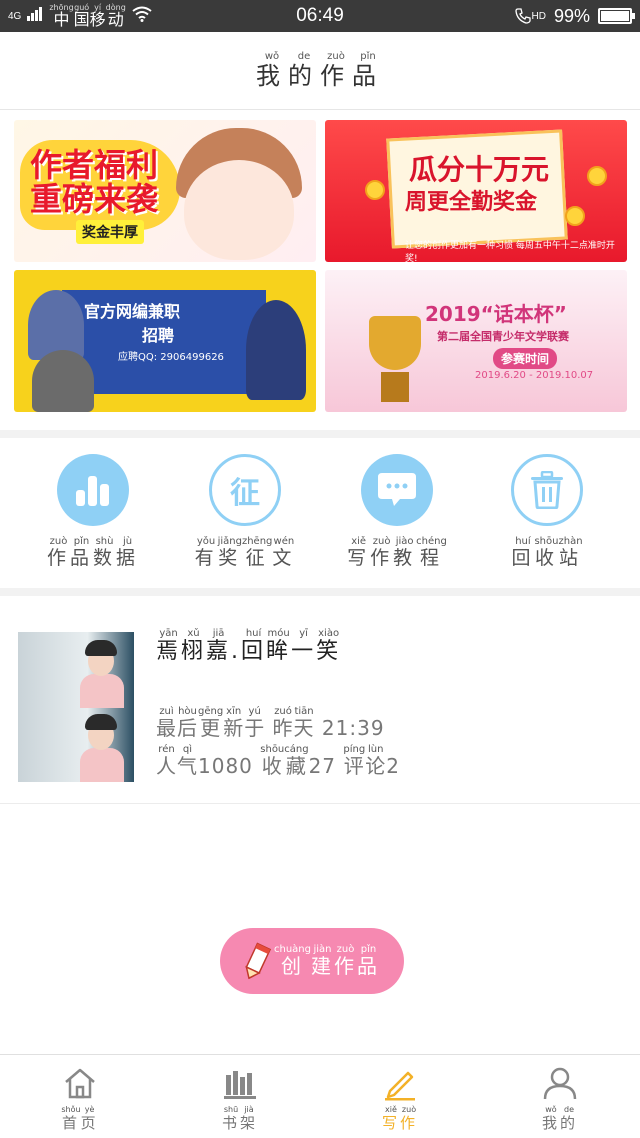  Describe the element at coordinates (560, 1083) in the screenshot. I see `user-icon` at that location.